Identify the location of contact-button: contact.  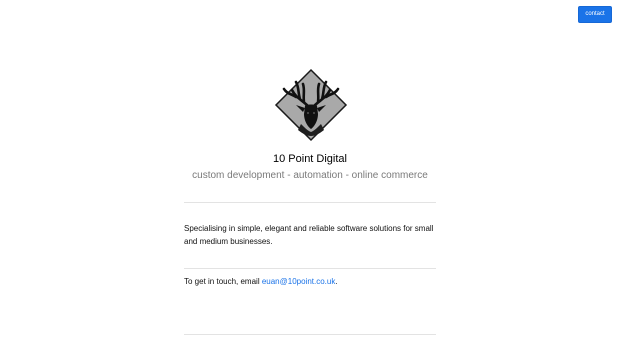
(595, 14).